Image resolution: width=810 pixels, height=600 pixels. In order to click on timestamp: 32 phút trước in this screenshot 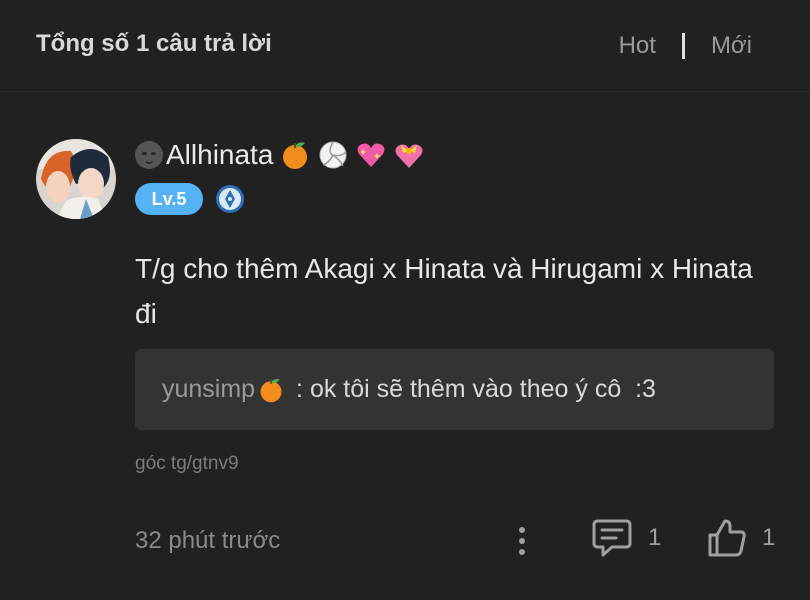, I will do `click(208, 540)`.